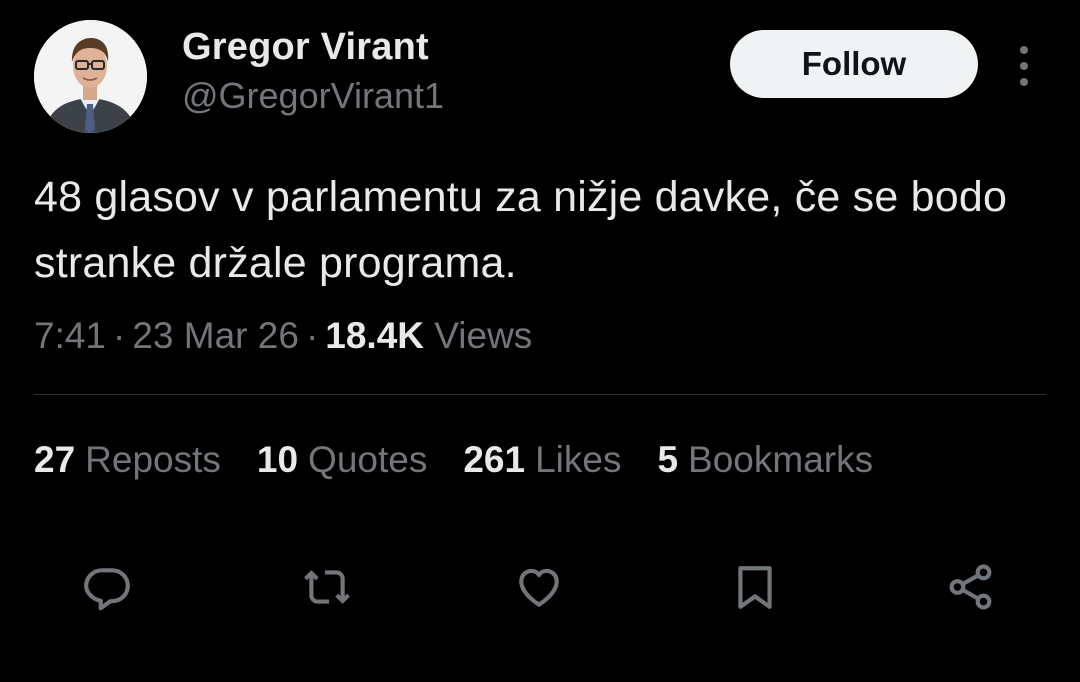 This screenshot has height=682, width=1080. Describe the element at coordinates (668, 459) in the screenshot. I see `bookmarks-count: 5` at that location.